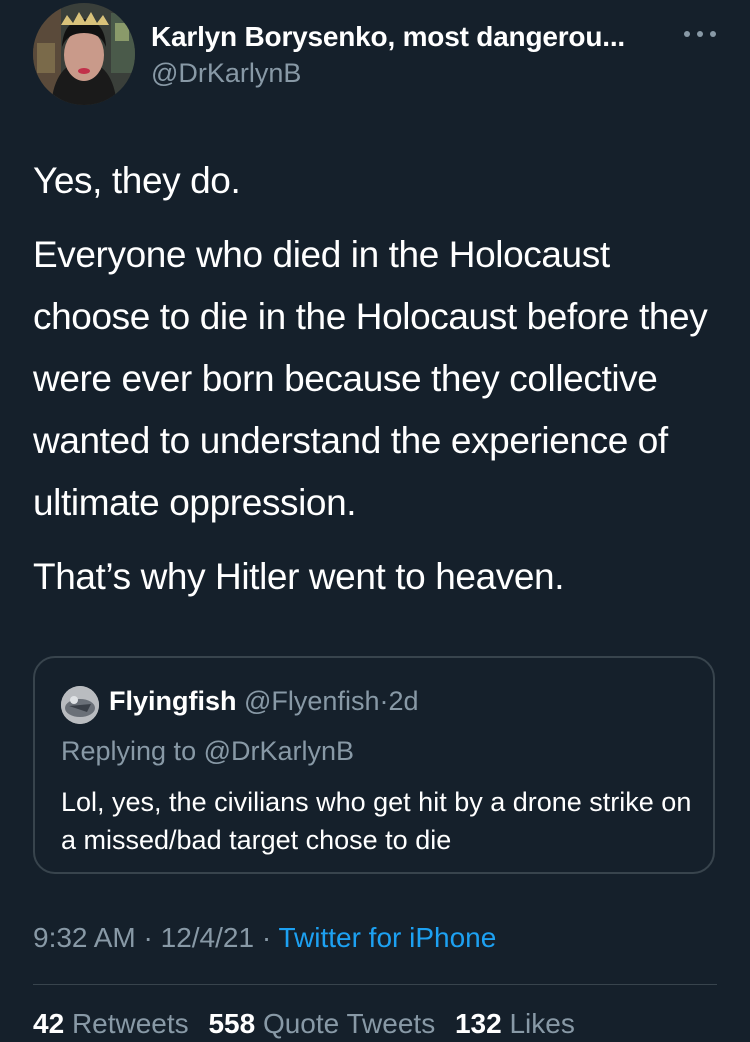 The height and width of the screenshot is (1042, 750). What do you see at coordinates (349, 1023) in the screenshot?
I see `quote-tweets-label: Quote Tweets` at bounding box center [349, 1023].